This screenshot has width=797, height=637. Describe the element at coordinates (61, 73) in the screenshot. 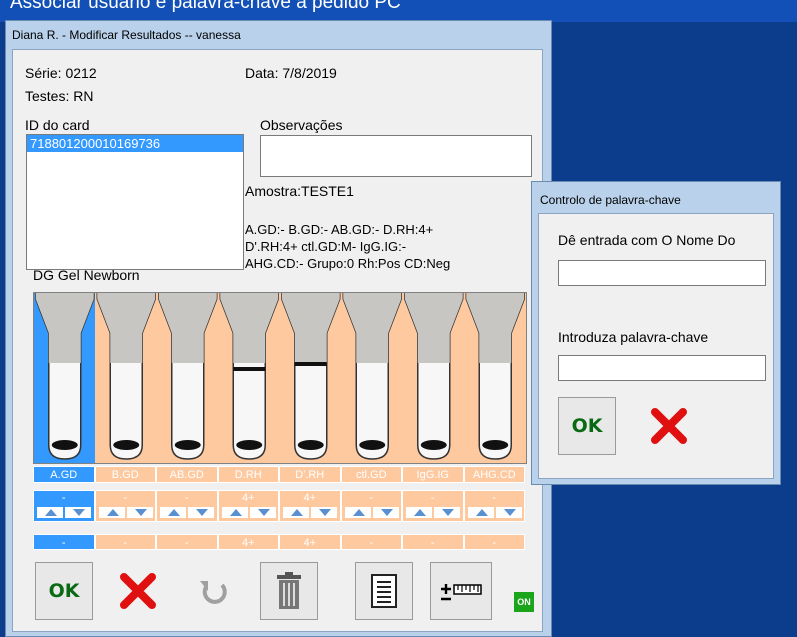

I see `serie-label: Série: 0212` at that location.